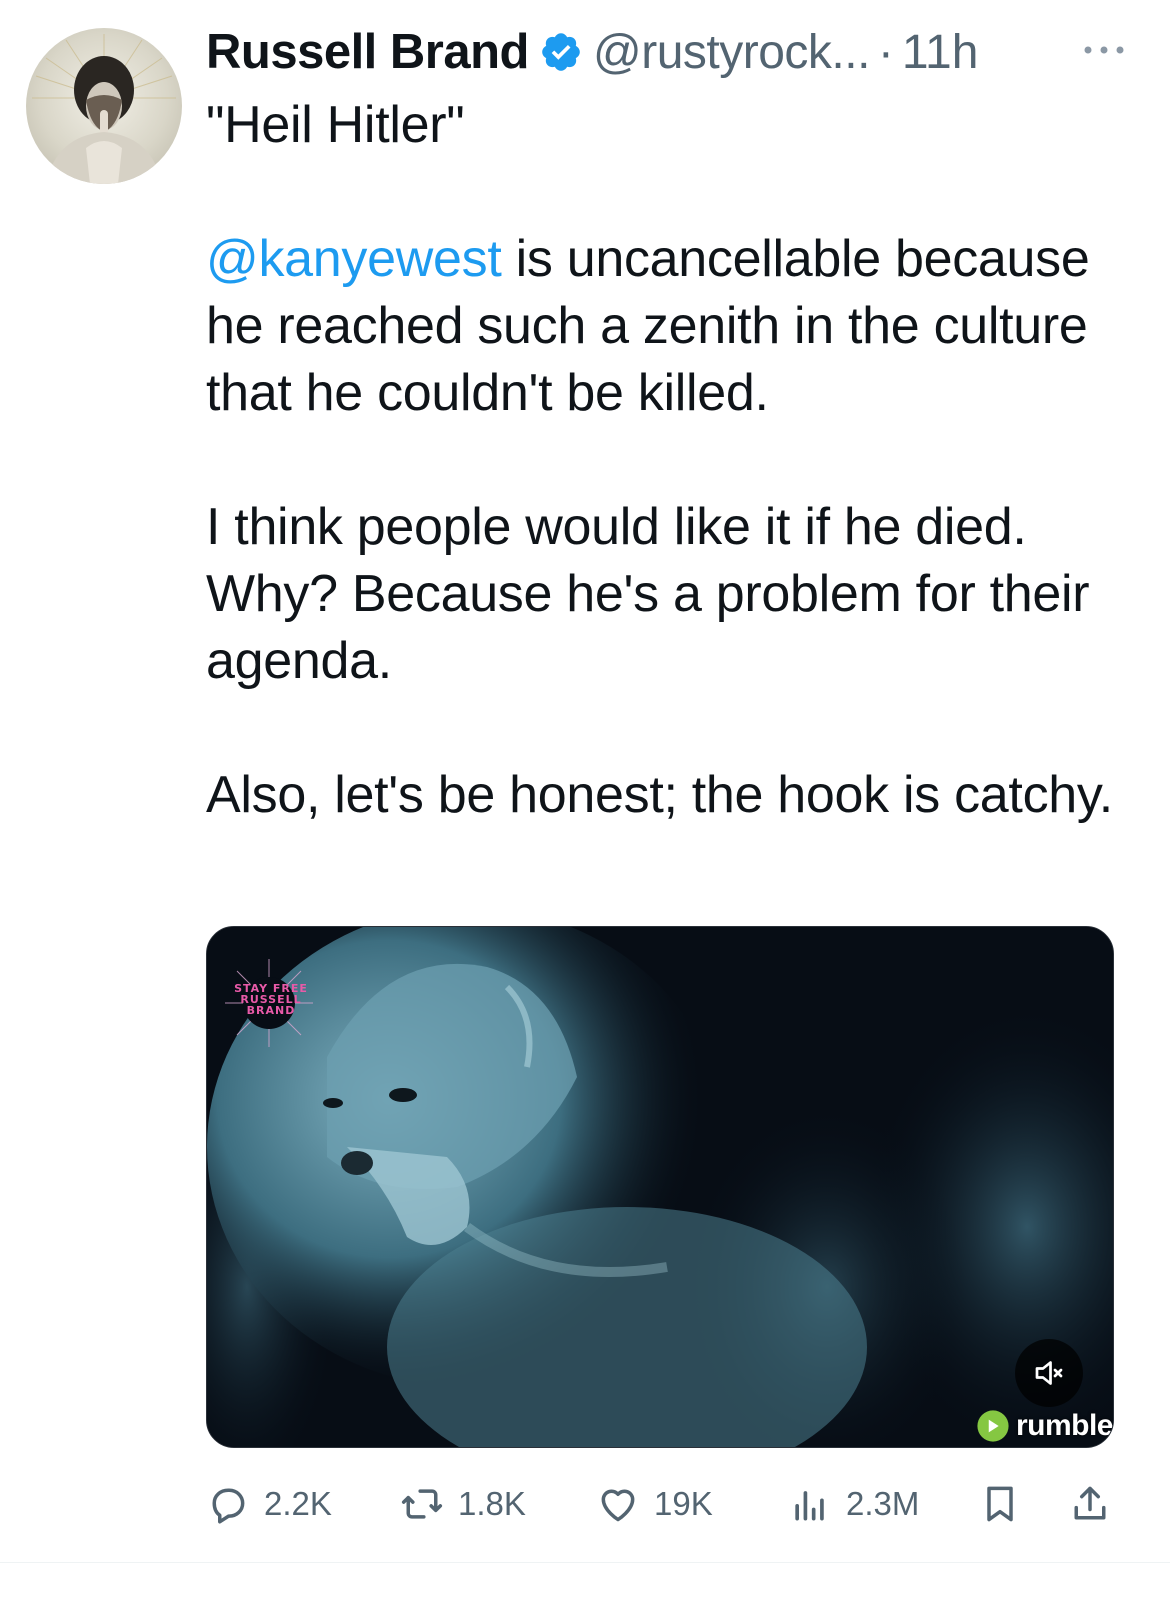  I want to click on timestamp: 11h, so click(940, 52).